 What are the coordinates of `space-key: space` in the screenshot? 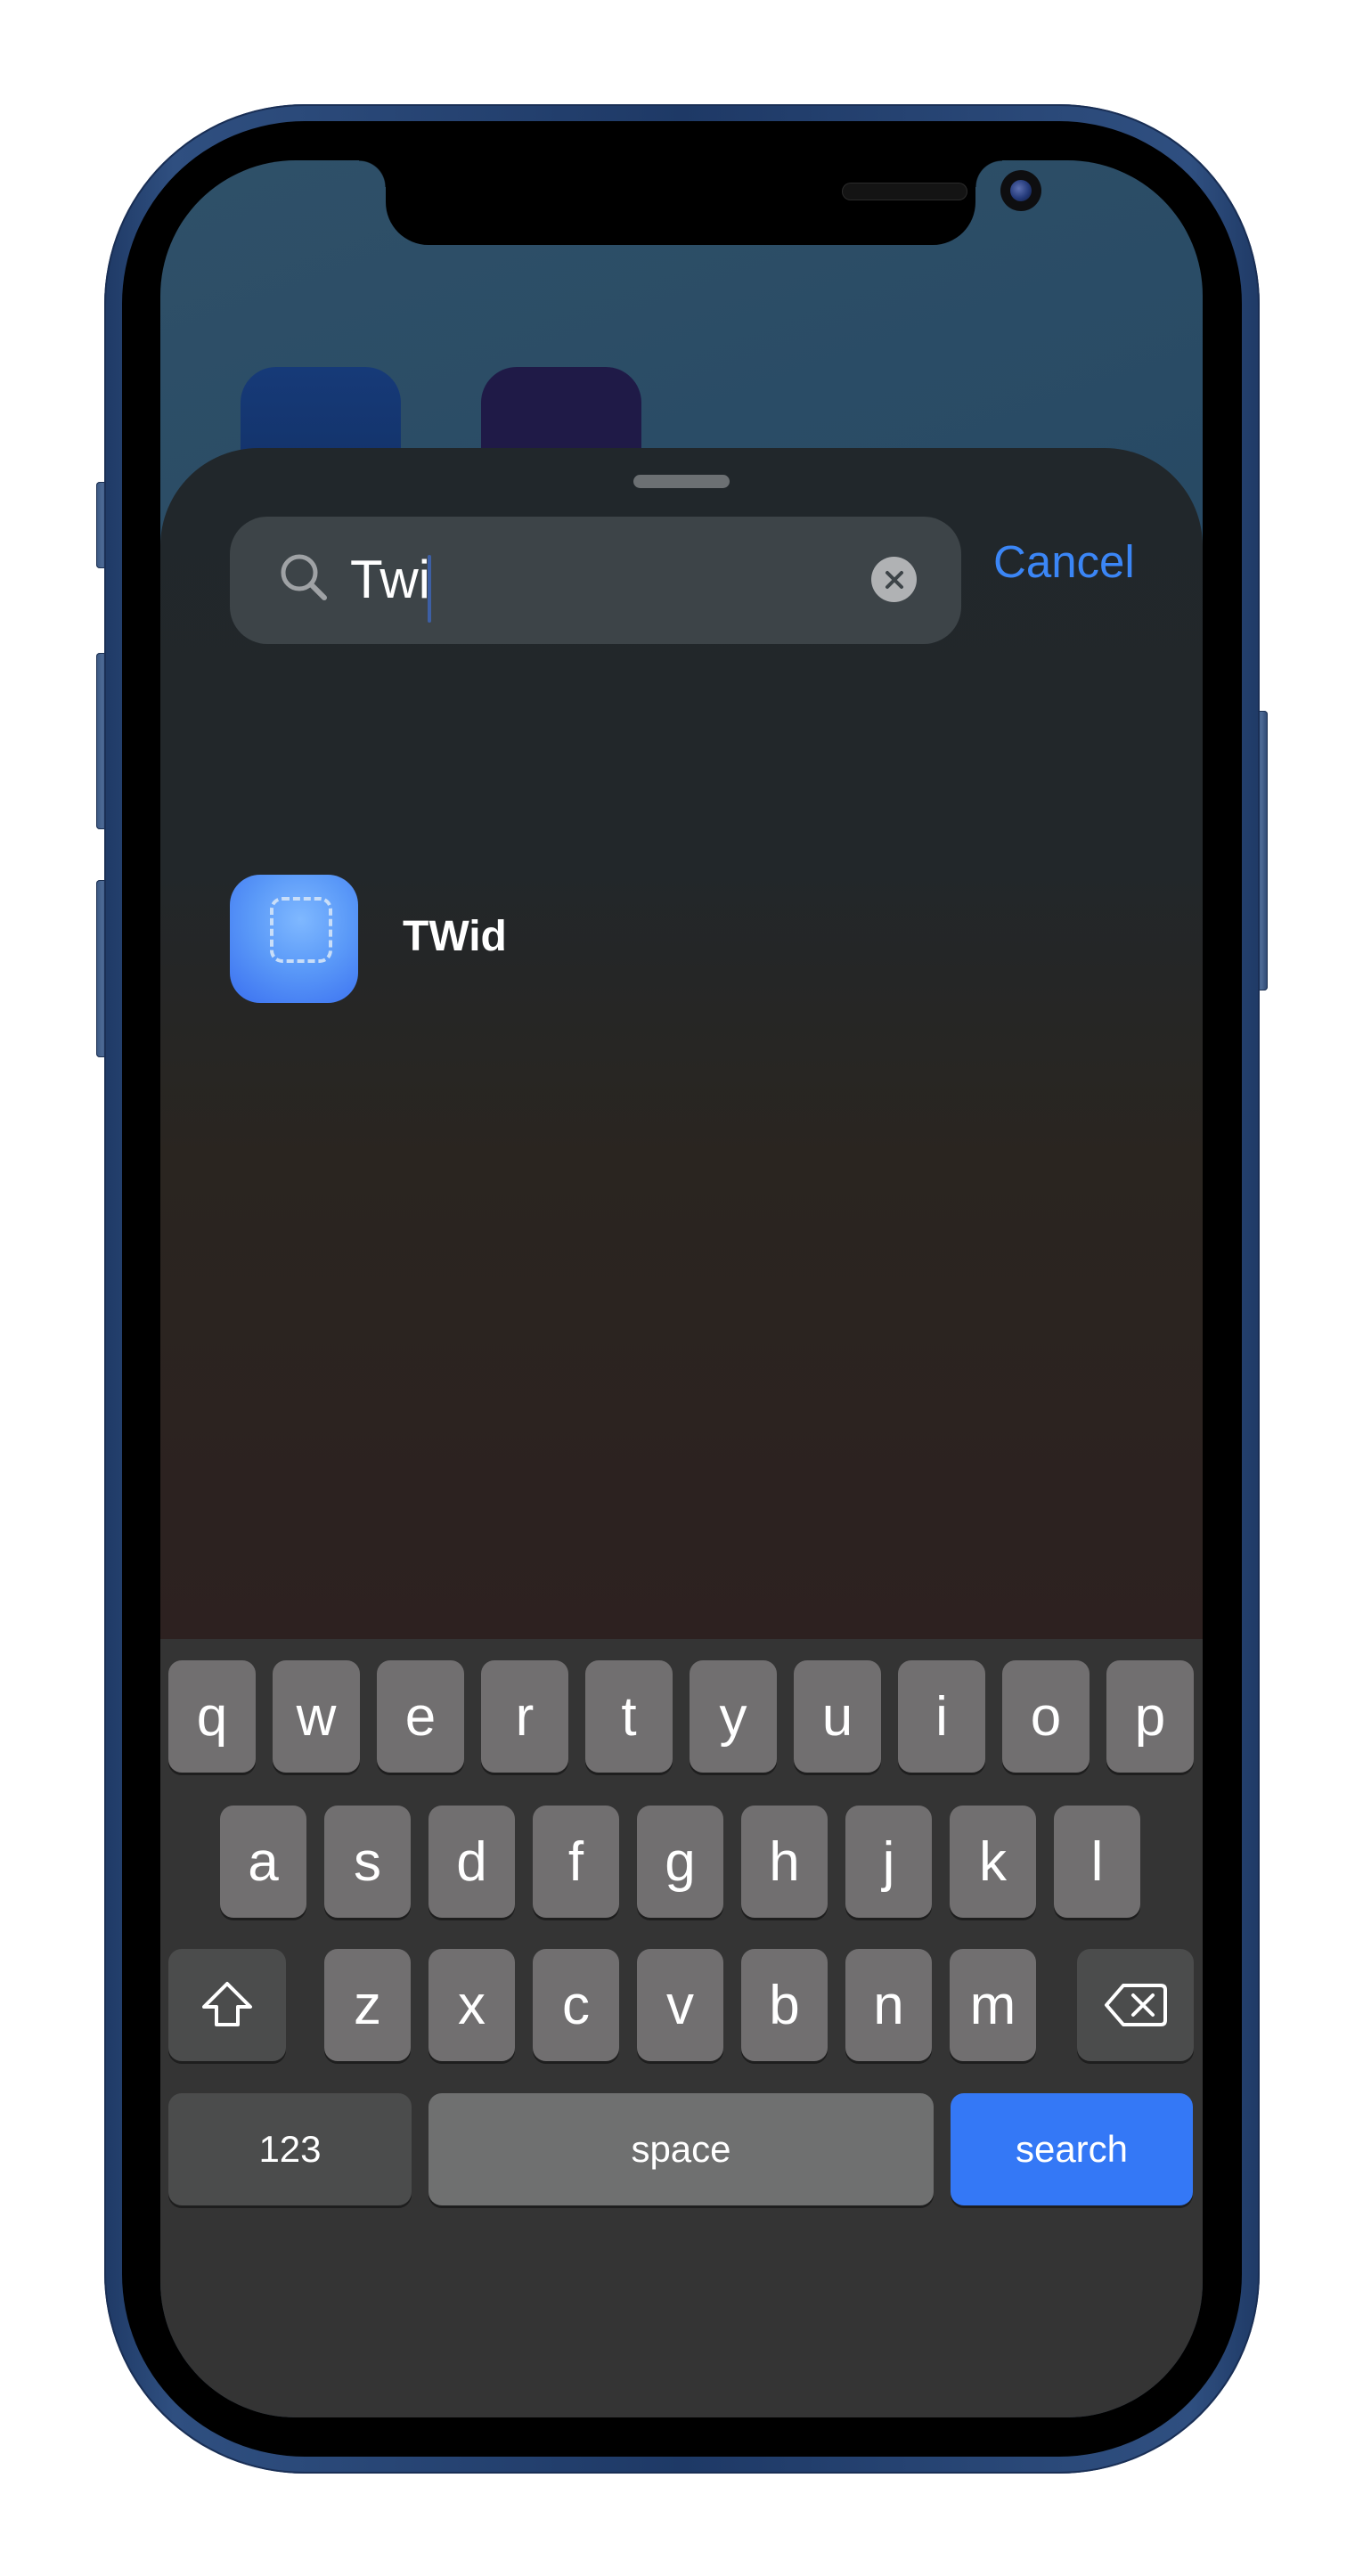 It's located at (681, 2149).